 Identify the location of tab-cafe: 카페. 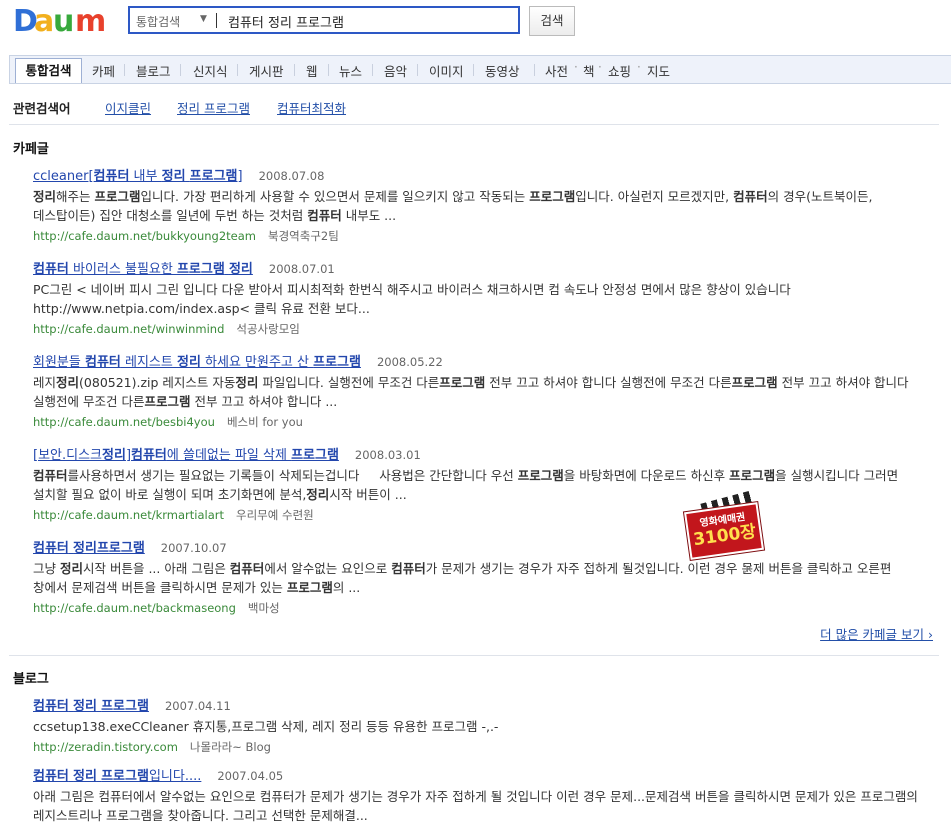
(103, 70).